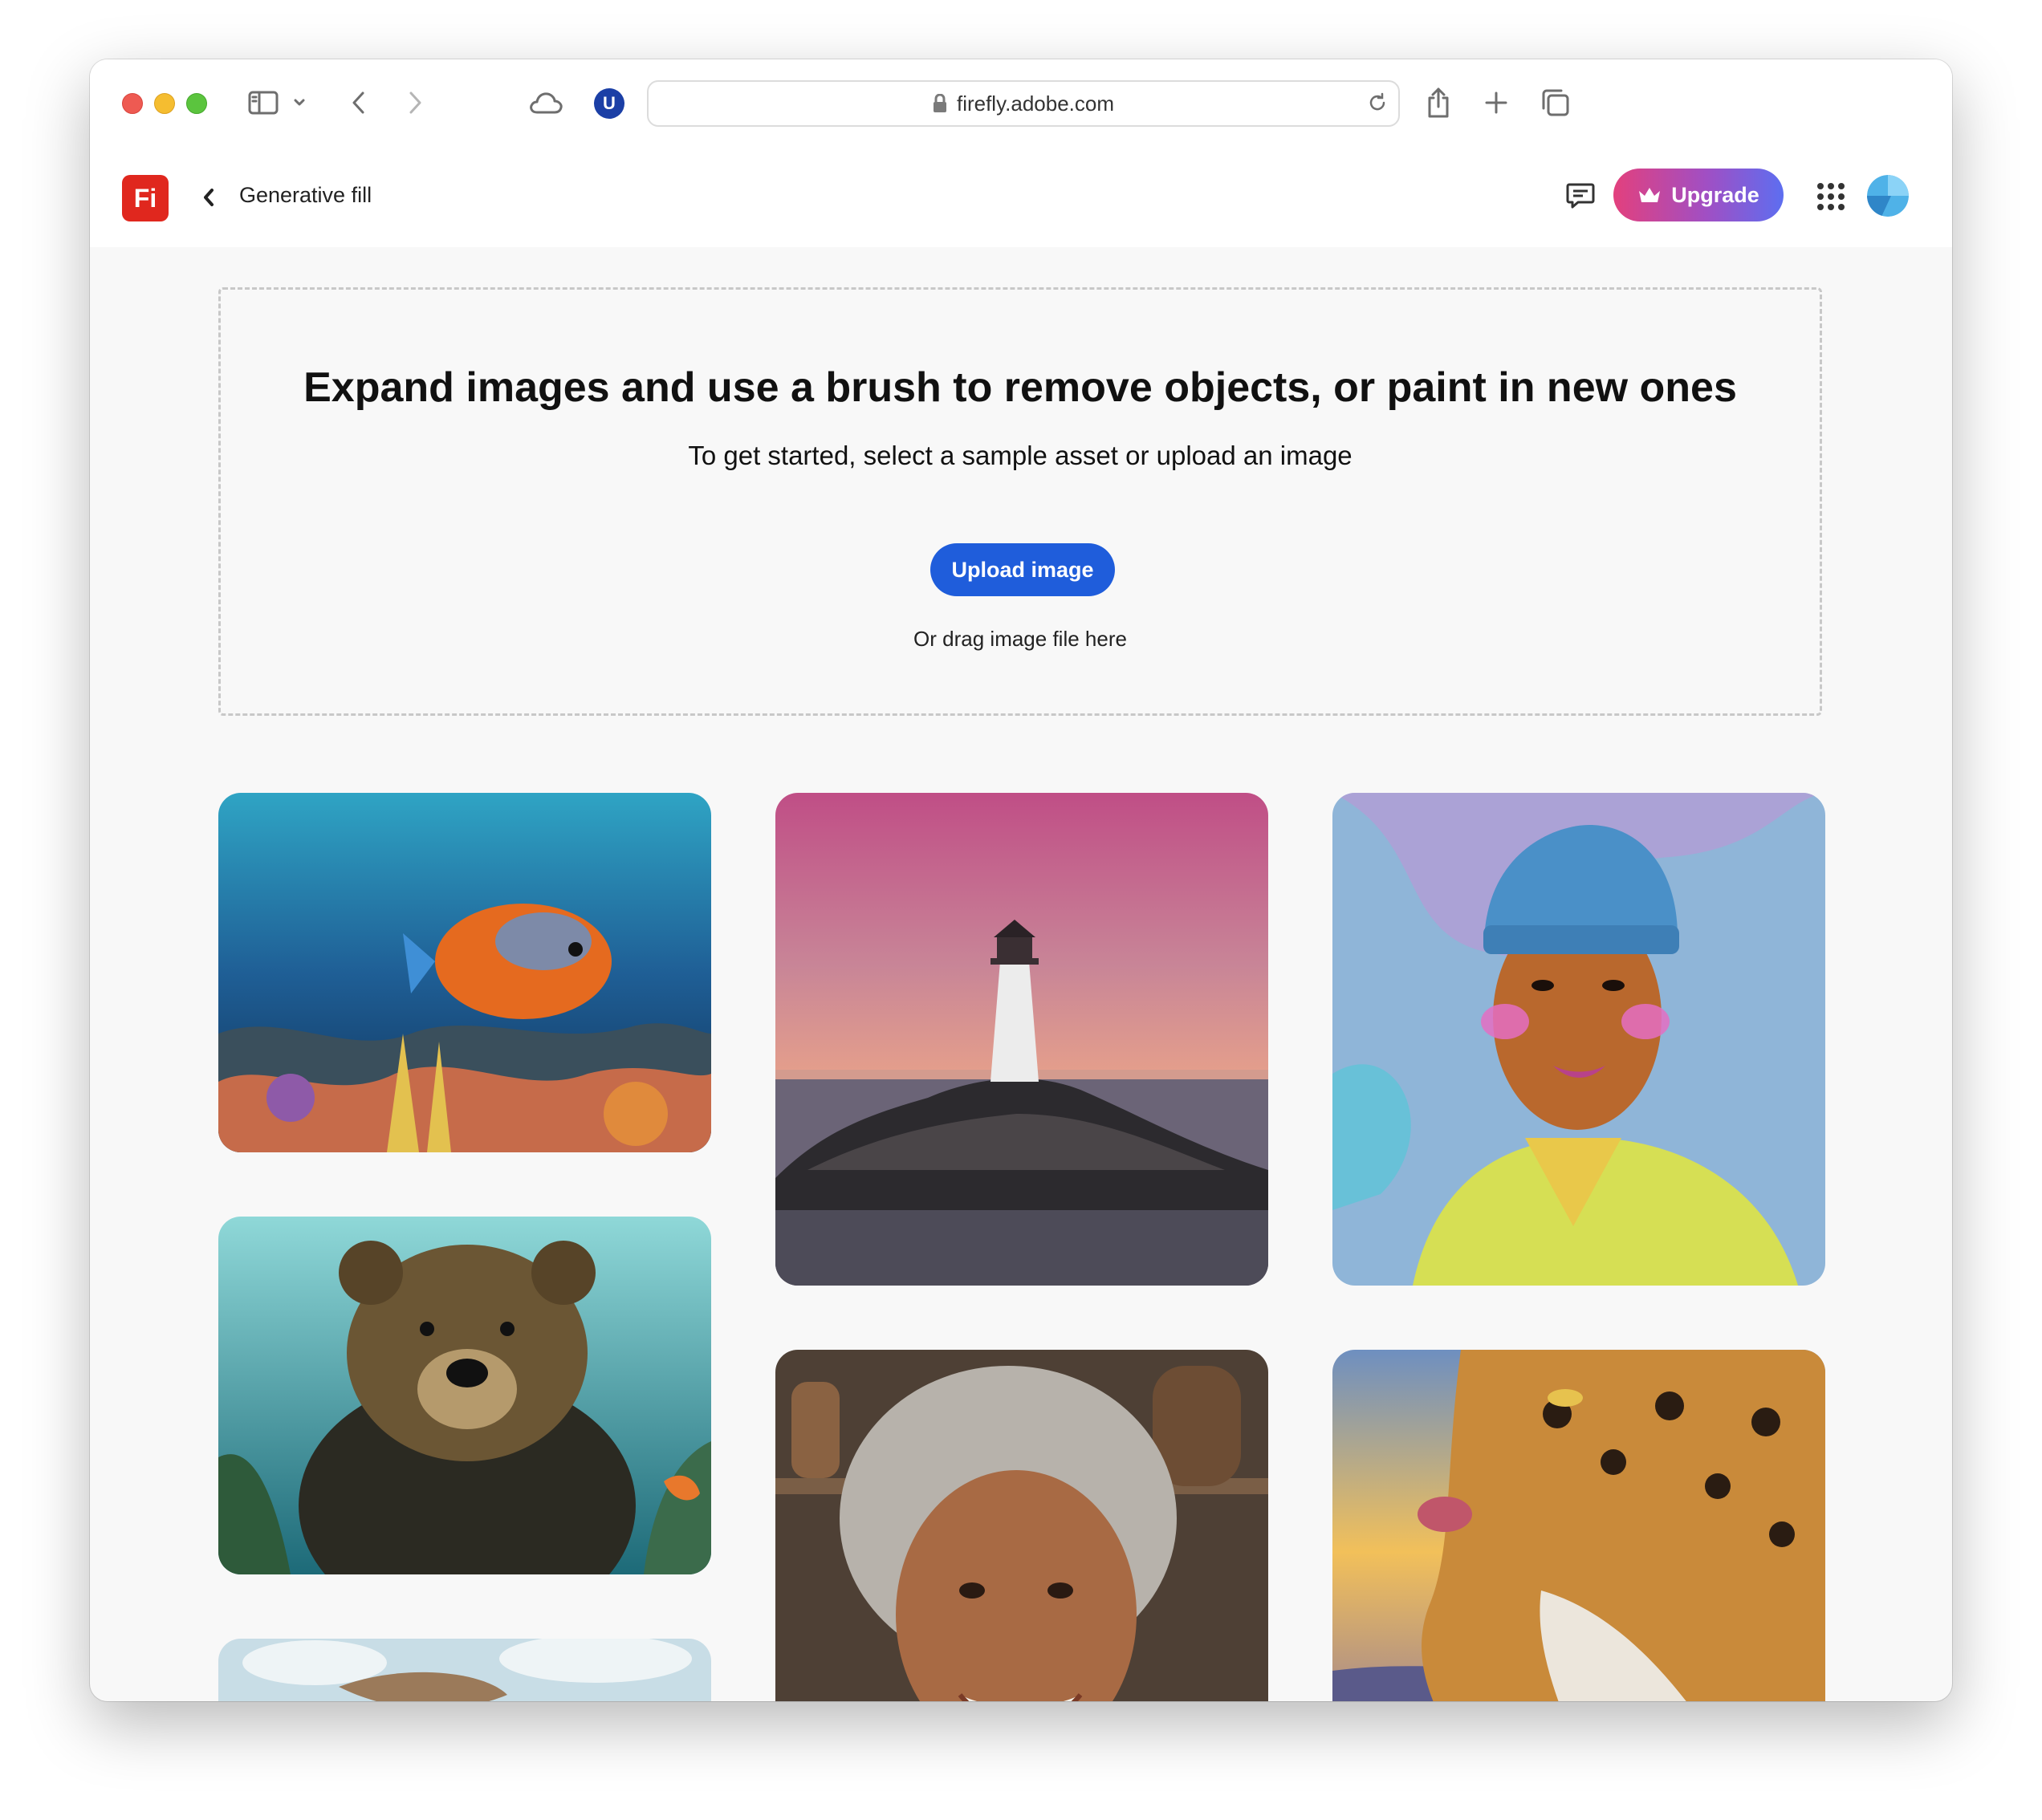 This screenshot has height=1820, width=2042. I want to click on drag-hint: Or drag image file here, so click(1020, 639).